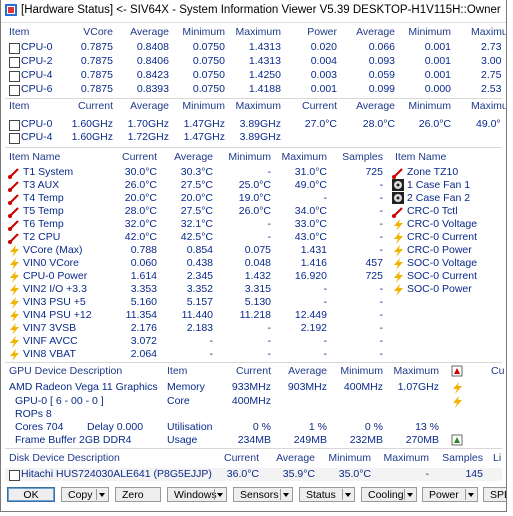 The image size is (513, 516). What do you see at coordinates (249, 157) in the screenshot?
I see `col-minimum: Minimum` at bounding box center [249, 157].